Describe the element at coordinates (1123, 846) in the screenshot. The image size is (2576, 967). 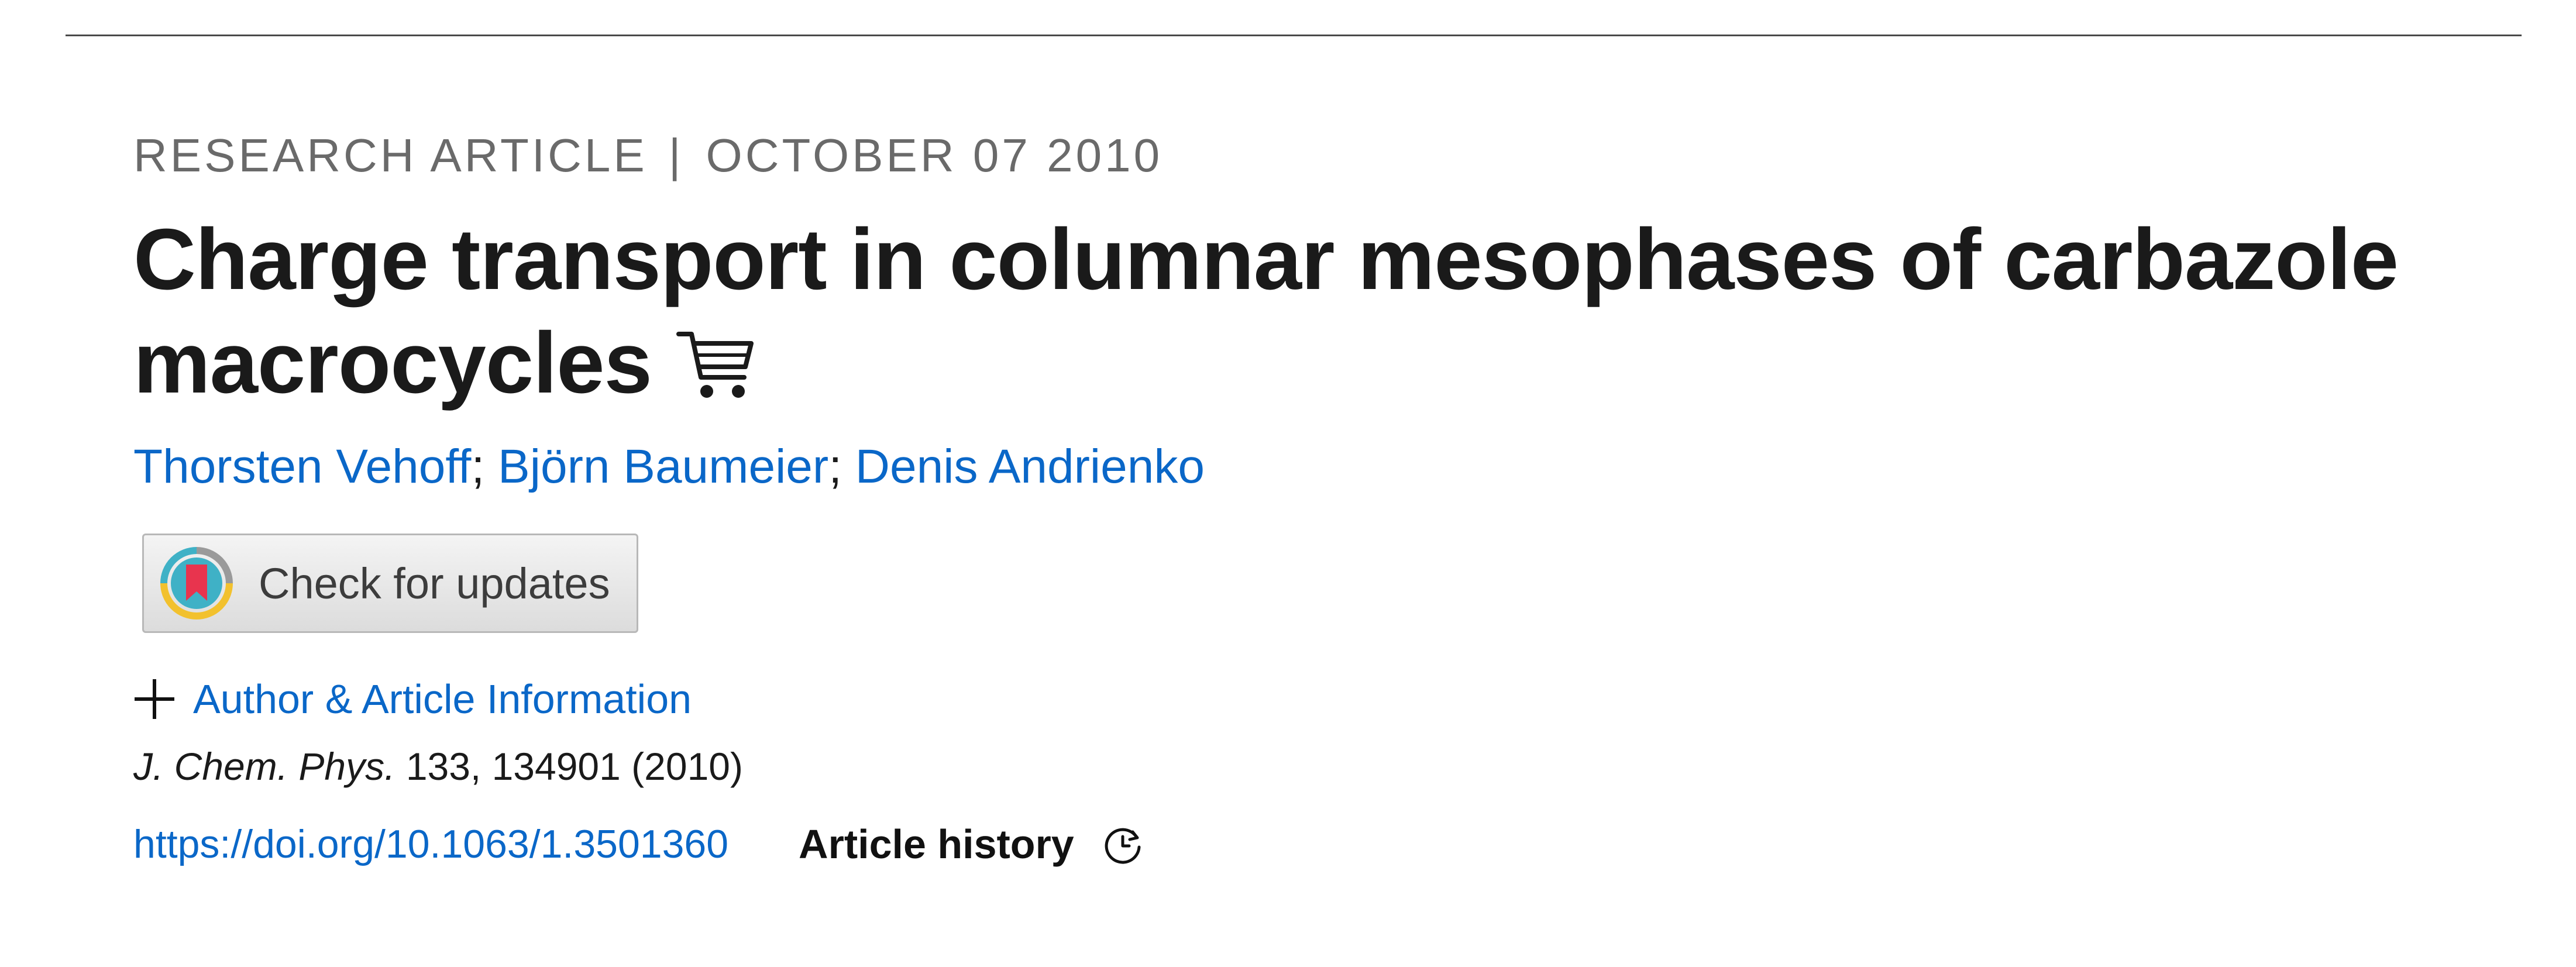
I see `history-clock-icon` at that location.